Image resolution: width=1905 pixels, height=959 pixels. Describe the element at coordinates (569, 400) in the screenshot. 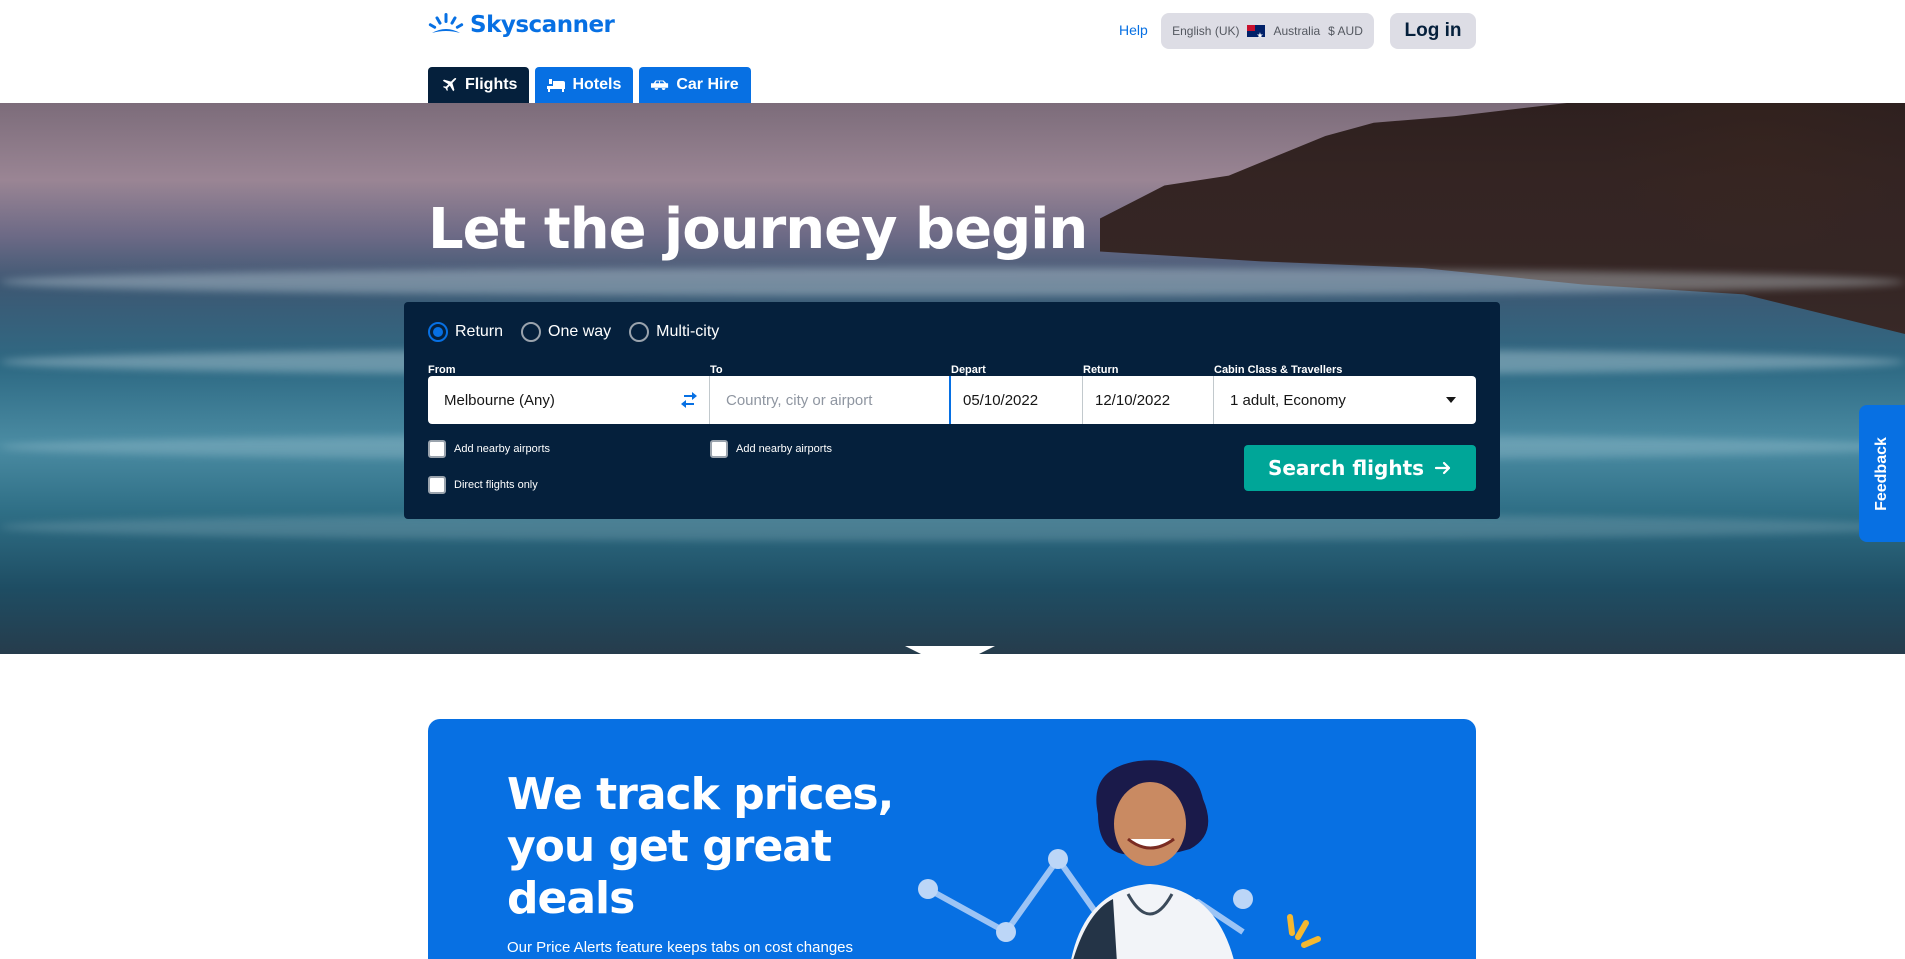

I see `from-field: Melbourne (Any)` at that location.